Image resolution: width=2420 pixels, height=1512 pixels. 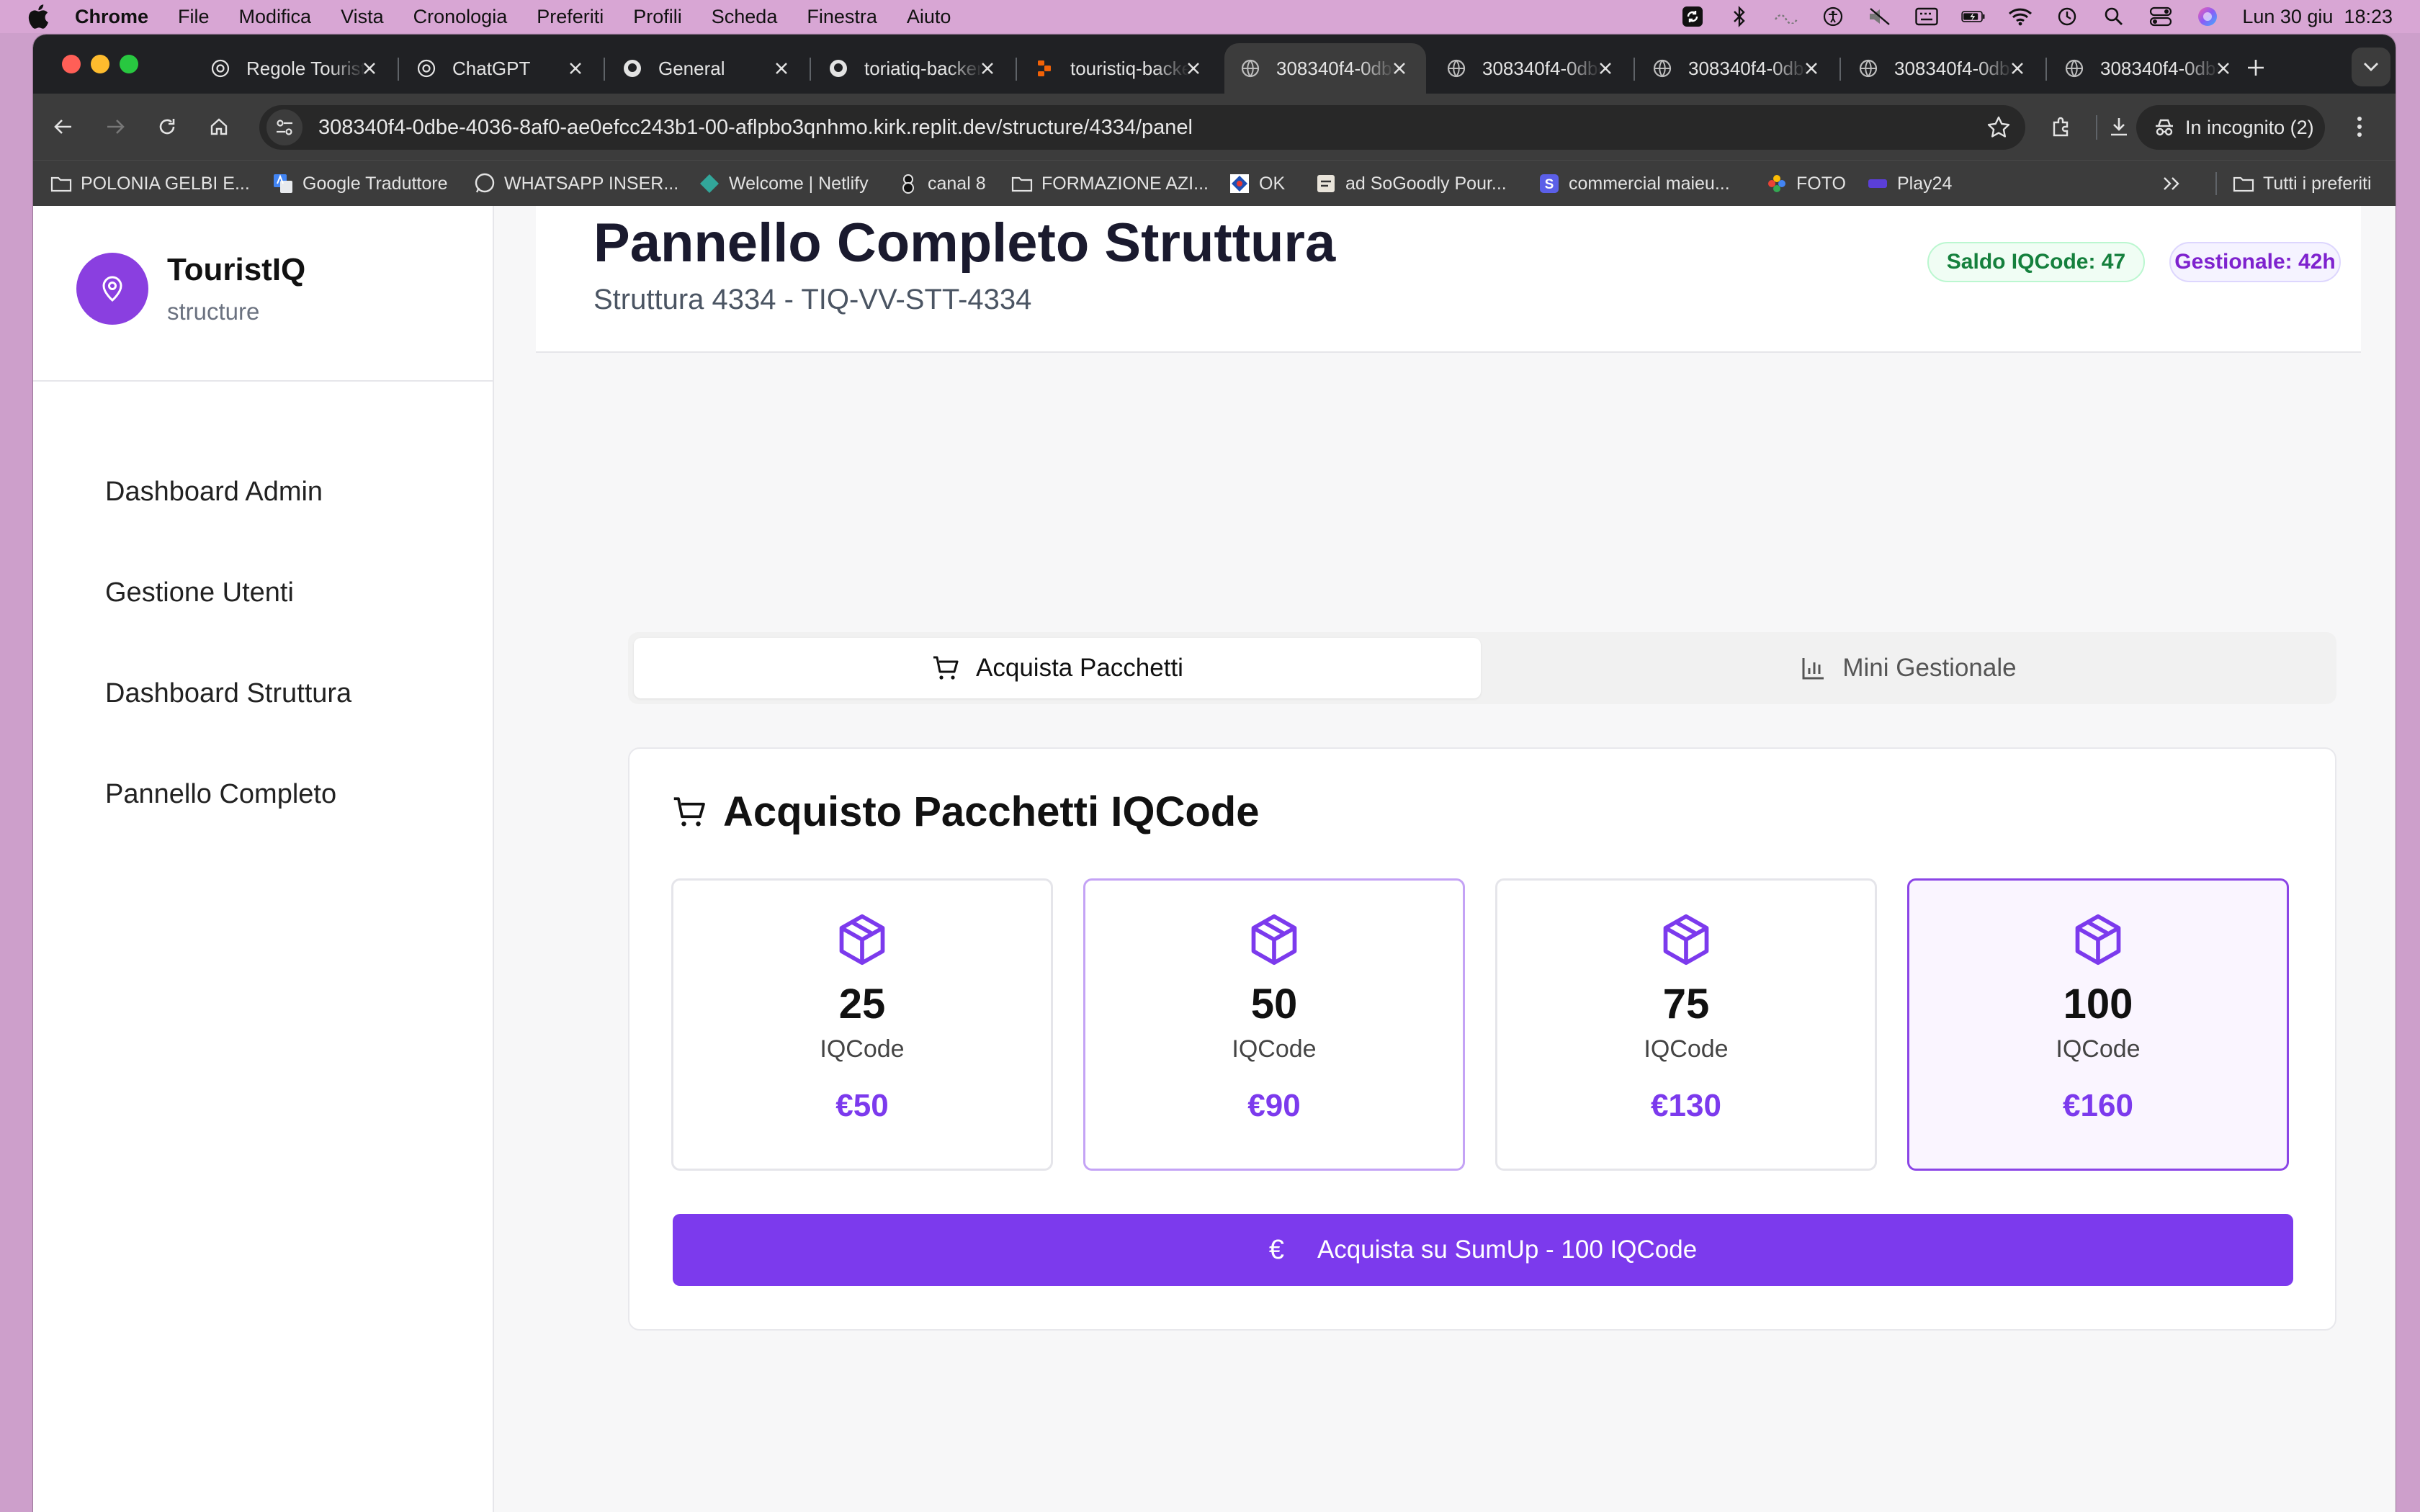 What do you see at coordinates (2061, 127) in the screenshot?
I see `extensions-icon` at bounding box center [2061, 127].